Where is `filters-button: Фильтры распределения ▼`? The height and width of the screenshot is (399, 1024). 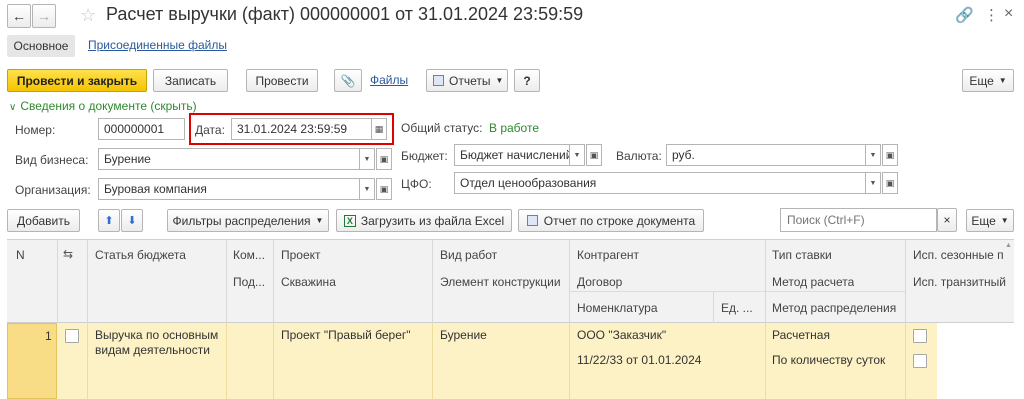 filters-button: Фильтры распределения ▼ is located at coordinates (248, 220).